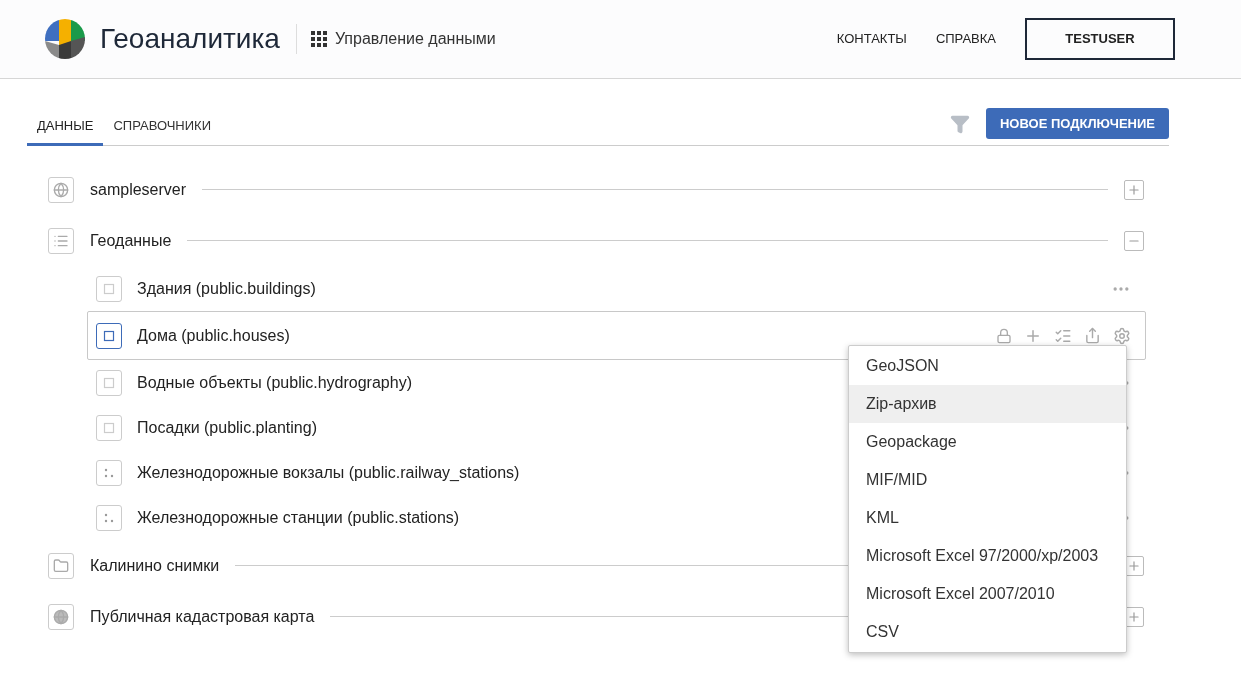  Describe the element at coordinates (274, 382) in the screenshot. I see `layer-label: Водные объекты (public.hydrography)` at that location.